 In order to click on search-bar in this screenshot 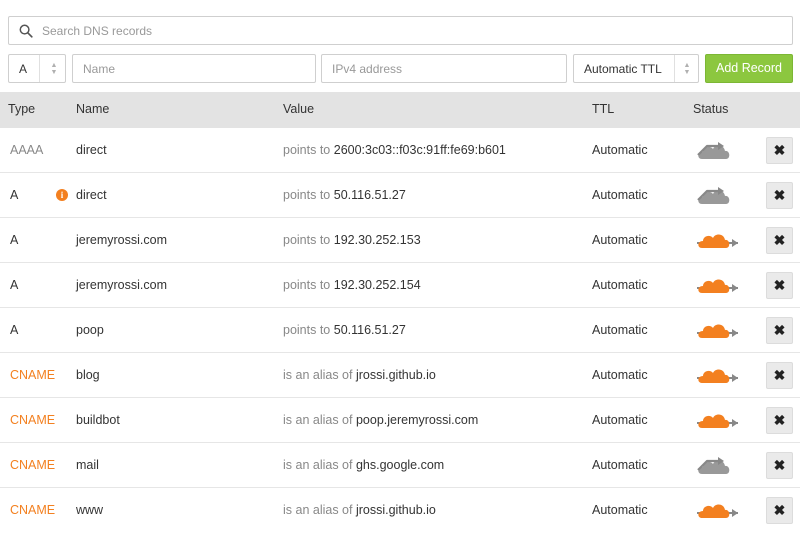, I will do `click(400, 30)`.